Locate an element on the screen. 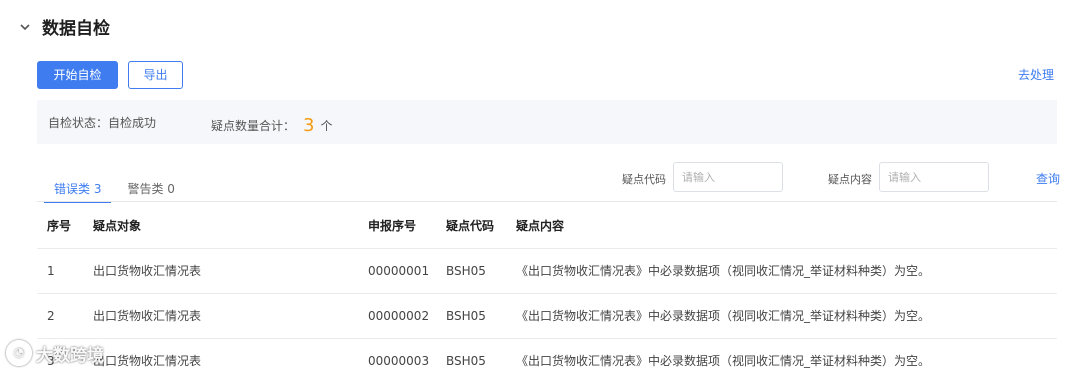  header-object: 疑点对象 is located at coordinates (117, 226).